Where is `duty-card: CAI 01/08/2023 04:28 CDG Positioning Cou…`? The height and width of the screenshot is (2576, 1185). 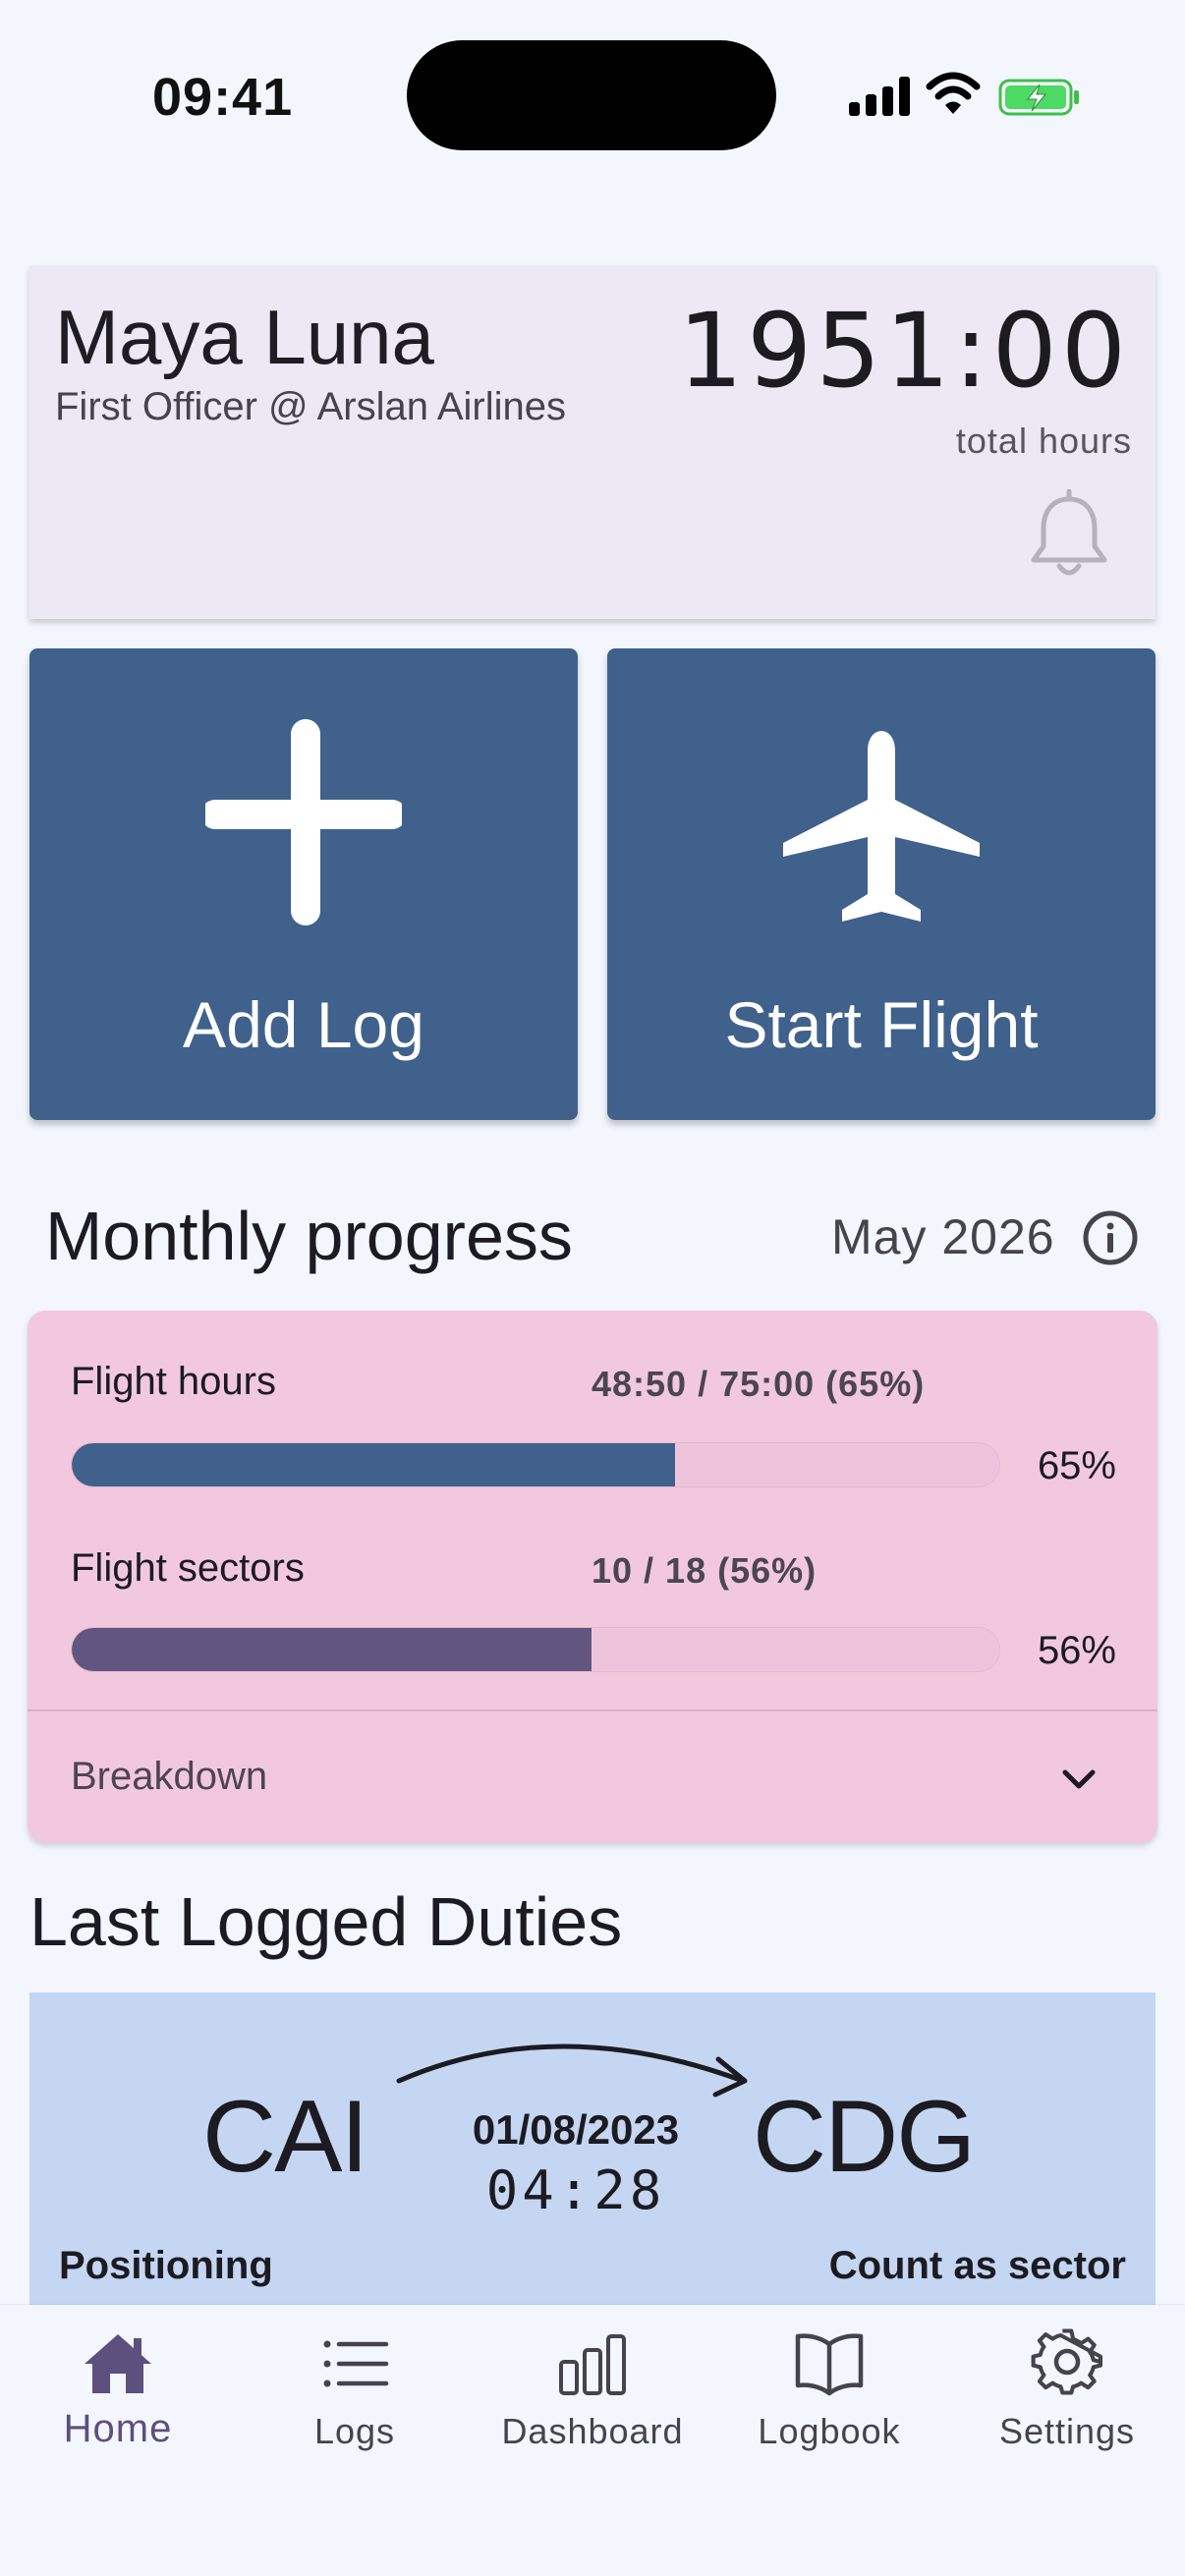
duty-card: CAI 01/08/2023 04:28 CDG Positioning Cou… is located at coordinates (592, 2149).